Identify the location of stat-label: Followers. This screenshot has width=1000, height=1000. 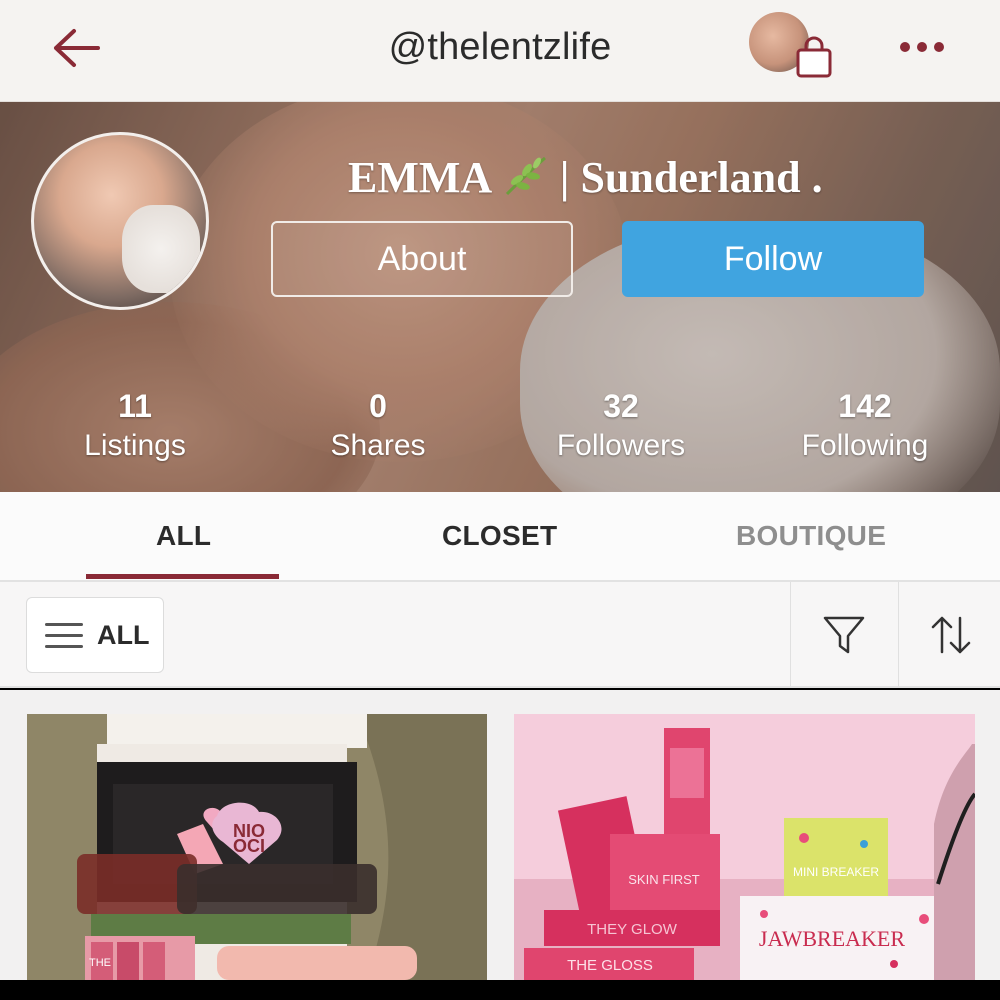
(621, 445).